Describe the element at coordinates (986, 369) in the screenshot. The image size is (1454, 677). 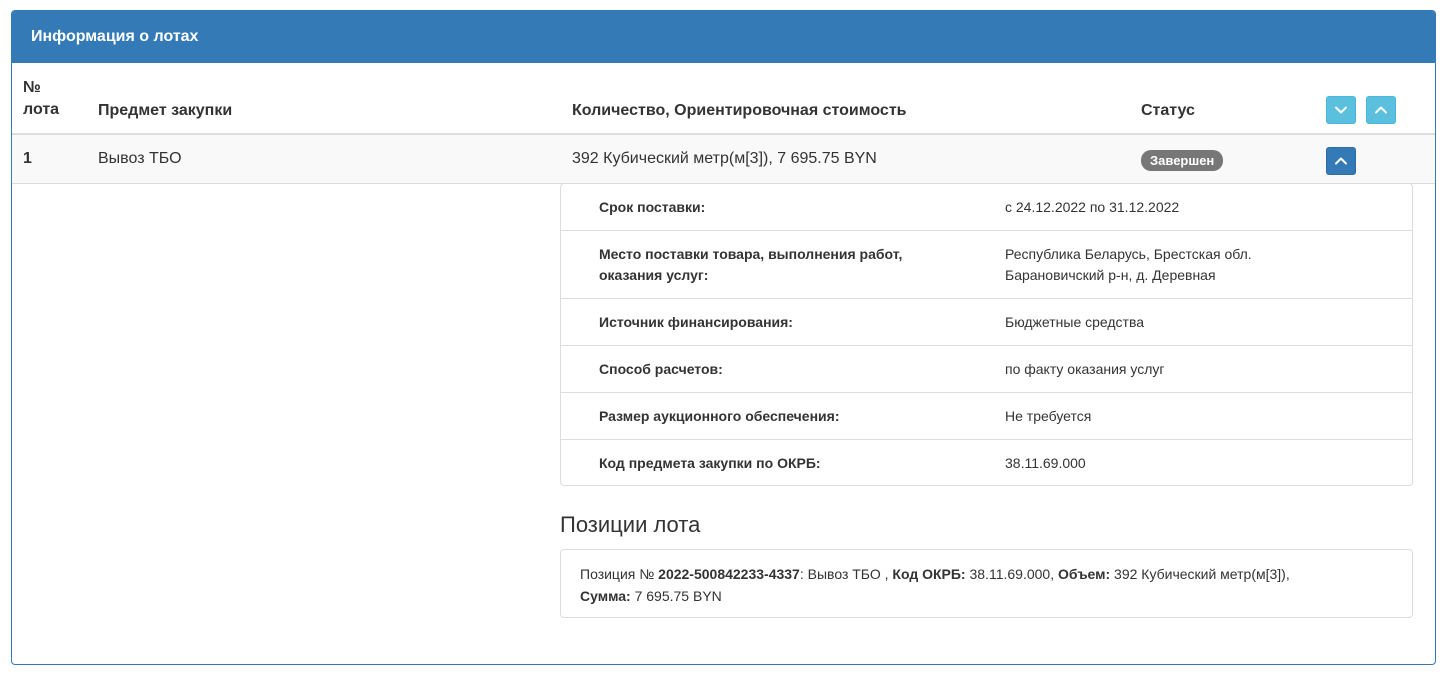
I see `detail-row-payment-method: Способ расчетов: по факту оказания услуг` at that location.